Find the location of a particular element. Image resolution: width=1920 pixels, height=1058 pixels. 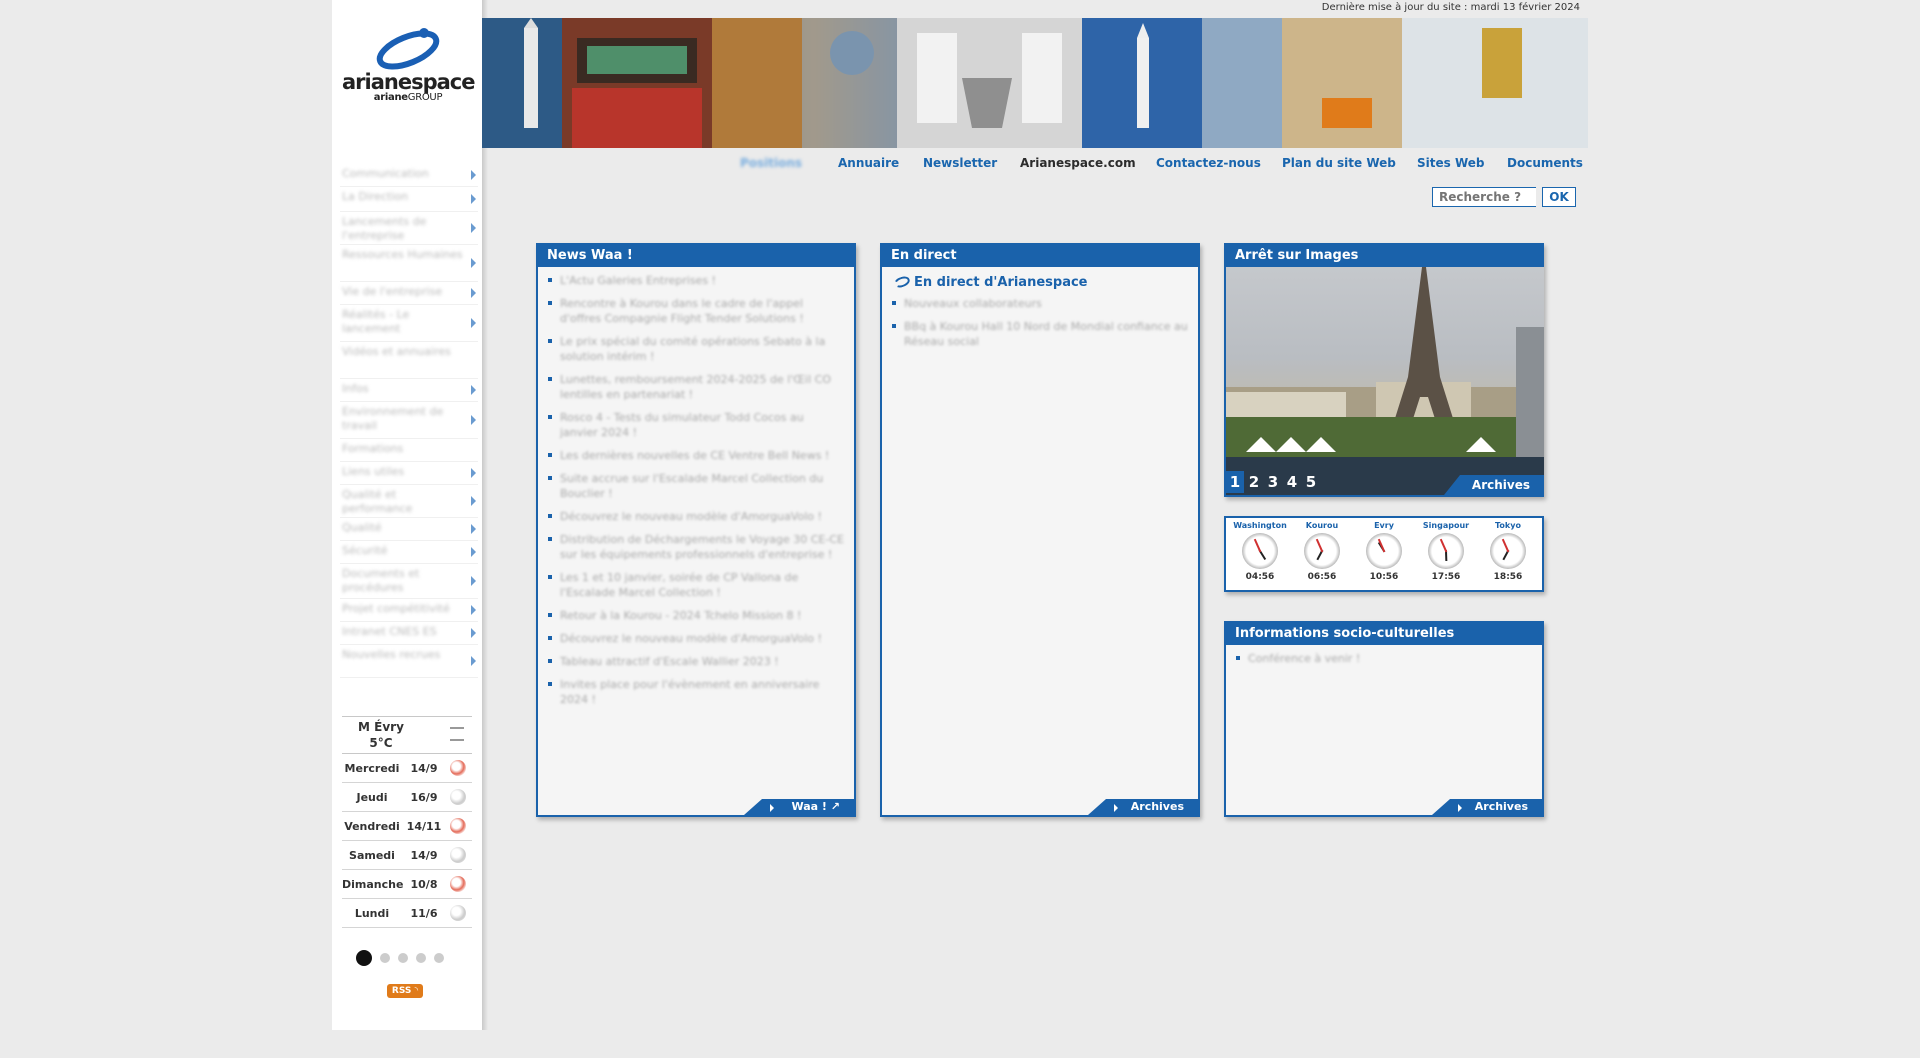

eiffel-tower-photo: 12345 Archives is located at coordinates (1385, 381).